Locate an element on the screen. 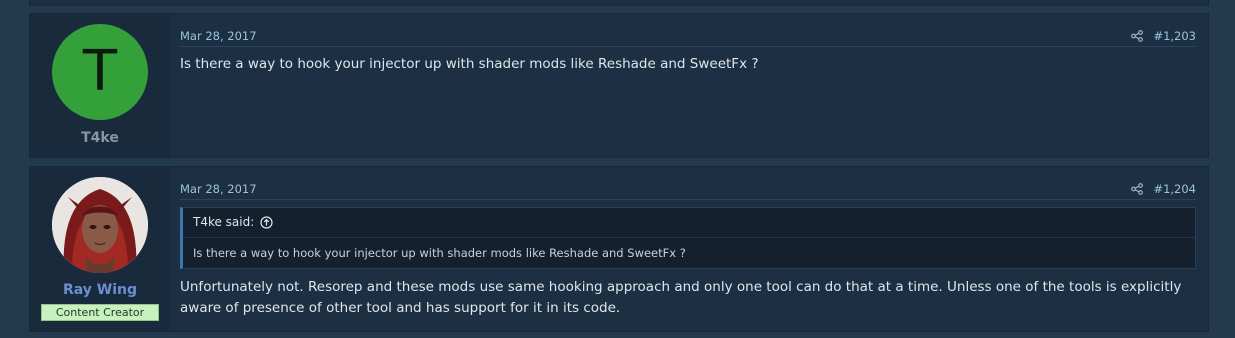  previous-post-edge is located at coordinates (619, 3).